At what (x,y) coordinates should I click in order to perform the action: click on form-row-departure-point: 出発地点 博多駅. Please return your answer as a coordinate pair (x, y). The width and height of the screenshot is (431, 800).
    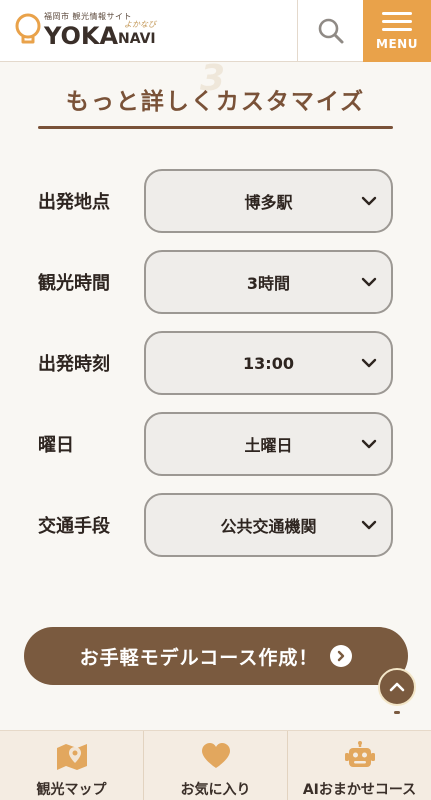
    Looking at the image, I should click on (215, 201).